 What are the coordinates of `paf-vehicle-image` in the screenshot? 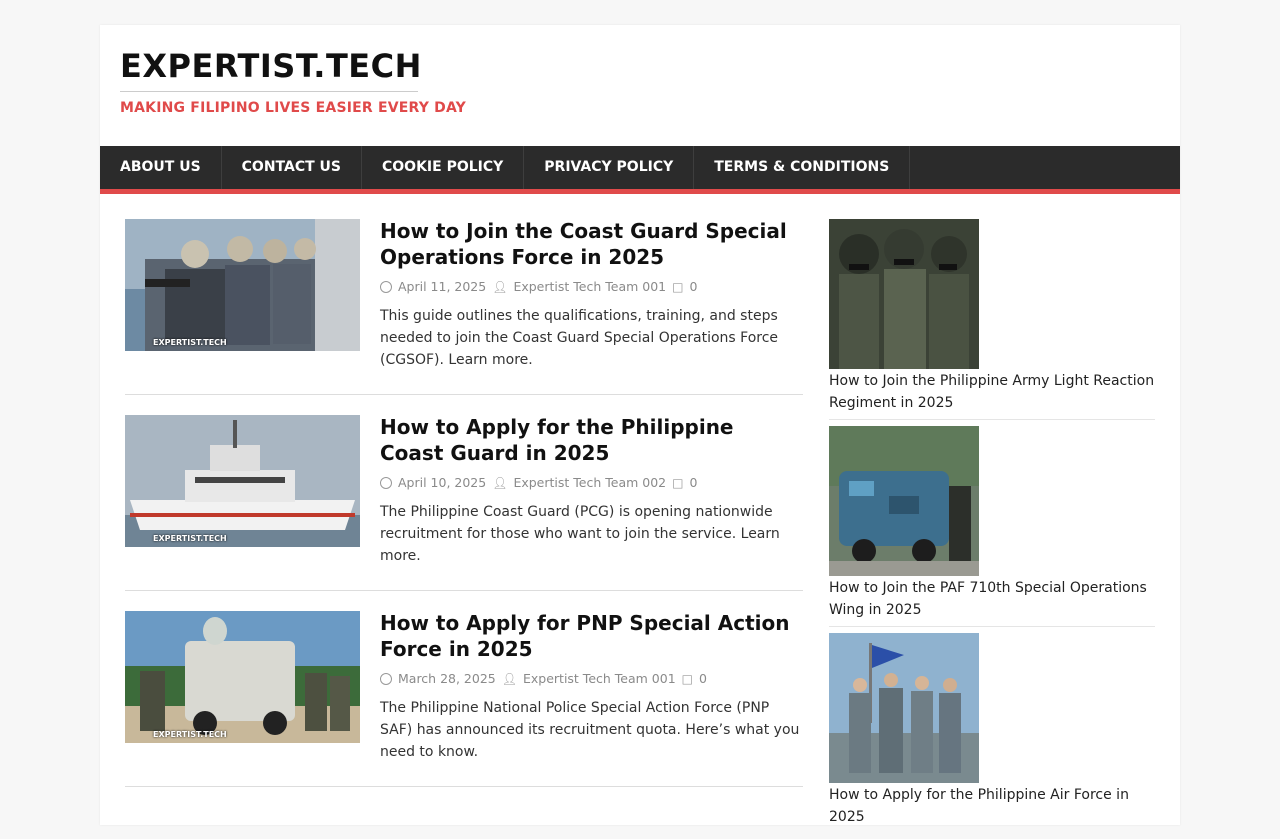 It's located at (904, 501).